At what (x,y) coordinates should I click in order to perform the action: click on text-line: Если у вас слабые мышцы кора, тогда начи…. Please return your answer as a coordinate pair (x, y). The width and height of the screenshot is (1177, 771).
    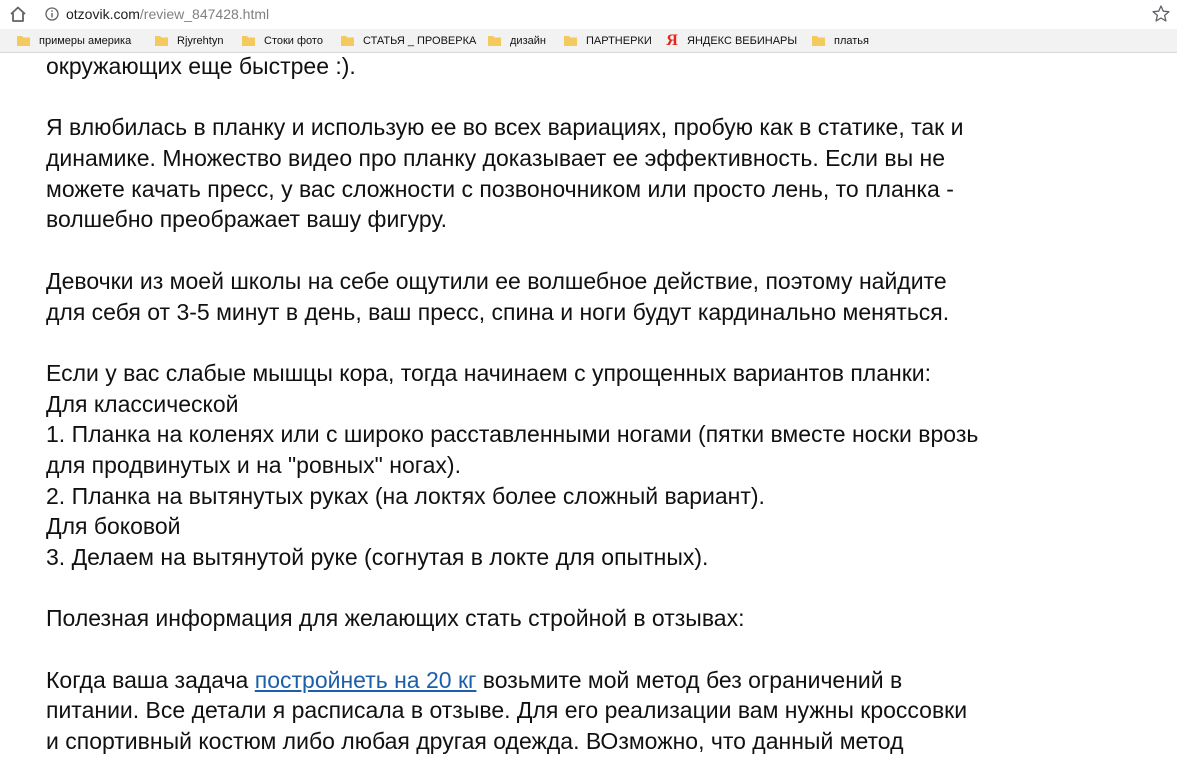
    Looking at the image, I should click on (489, 372).